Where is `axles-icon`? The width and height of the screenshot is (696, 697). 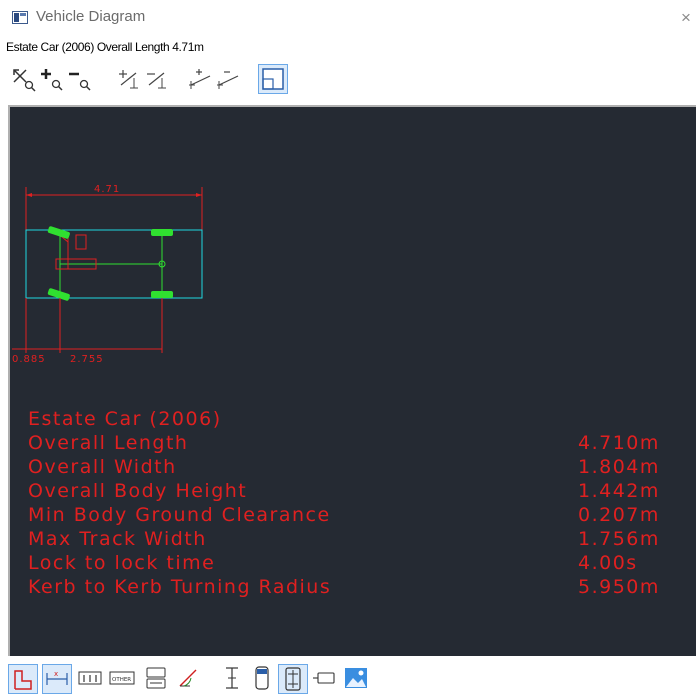
axles-icon is located at coordinates (90, 678).